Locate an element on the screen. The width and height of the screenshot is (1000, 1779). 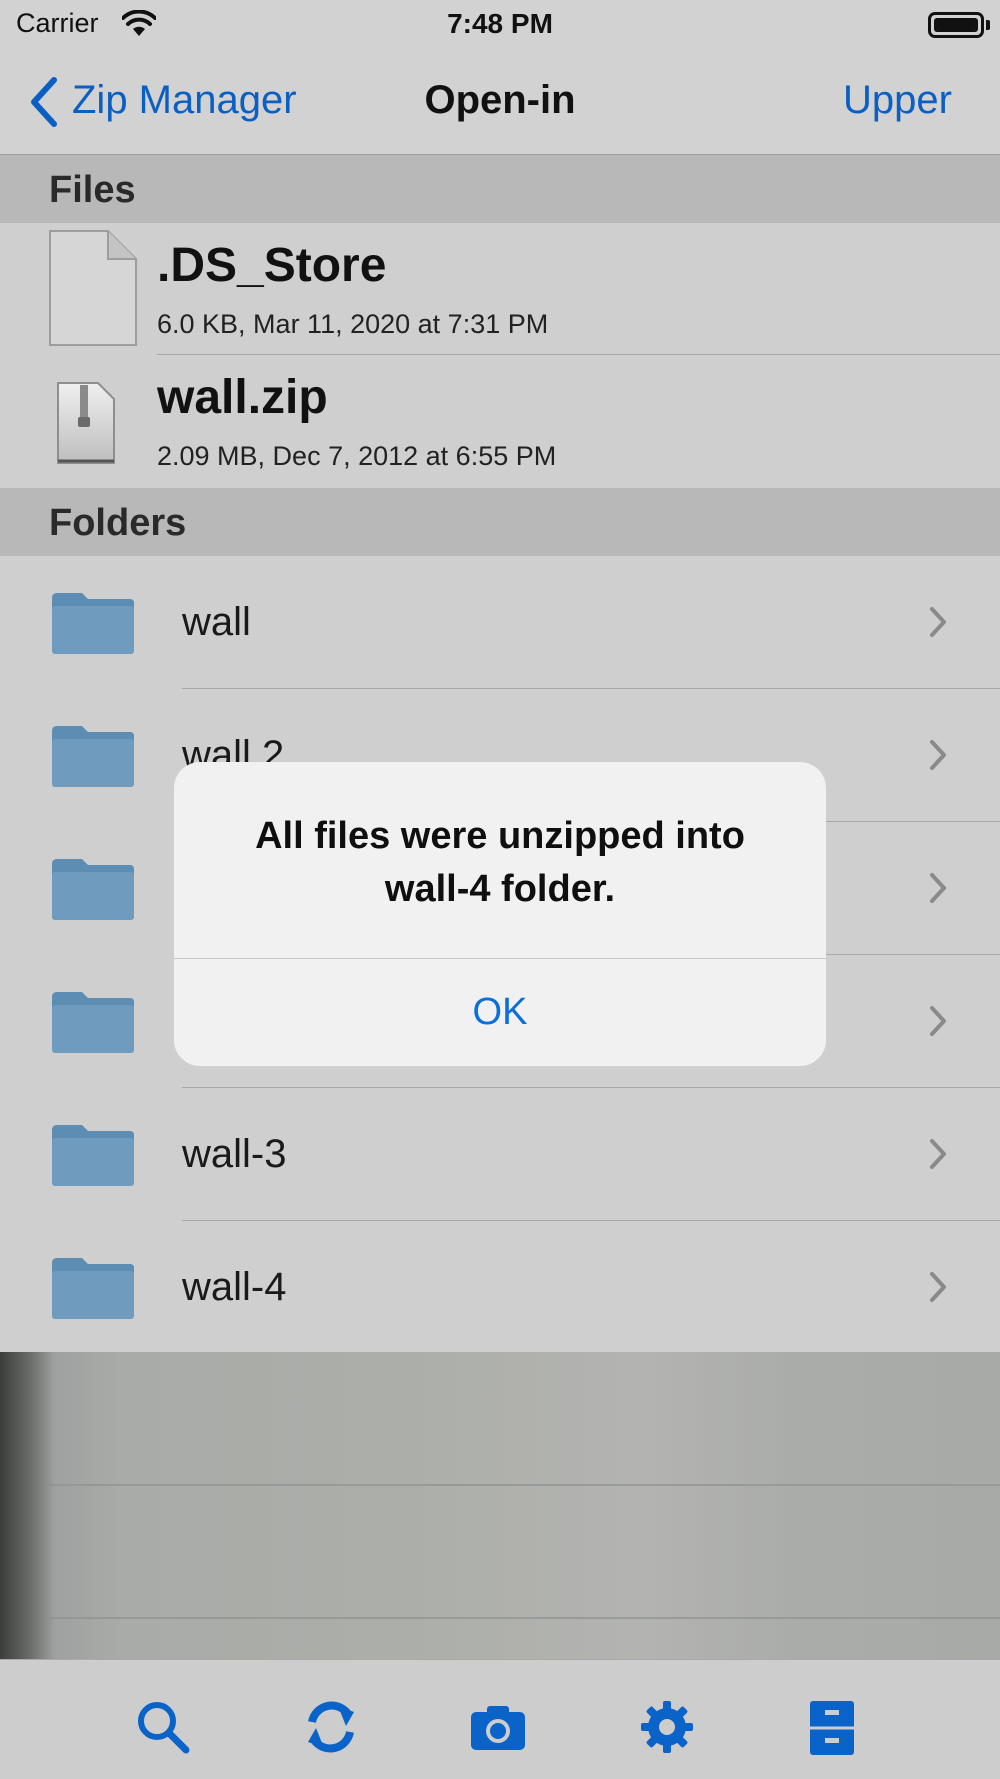
status-time: 7:48 PM is located at coordinates (500, 23).